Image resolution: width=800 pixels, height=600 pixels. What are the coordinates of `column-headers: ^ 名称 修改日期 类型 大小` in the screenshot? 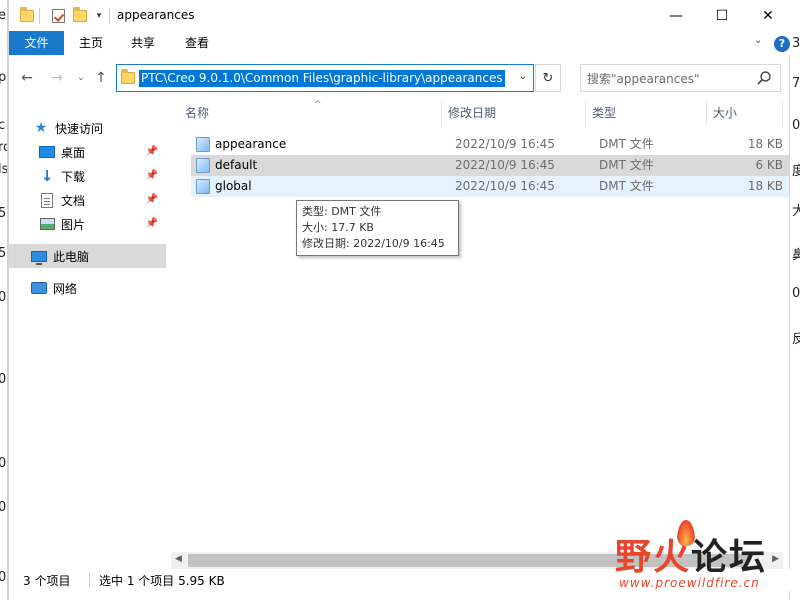 It's located at (484, 113).